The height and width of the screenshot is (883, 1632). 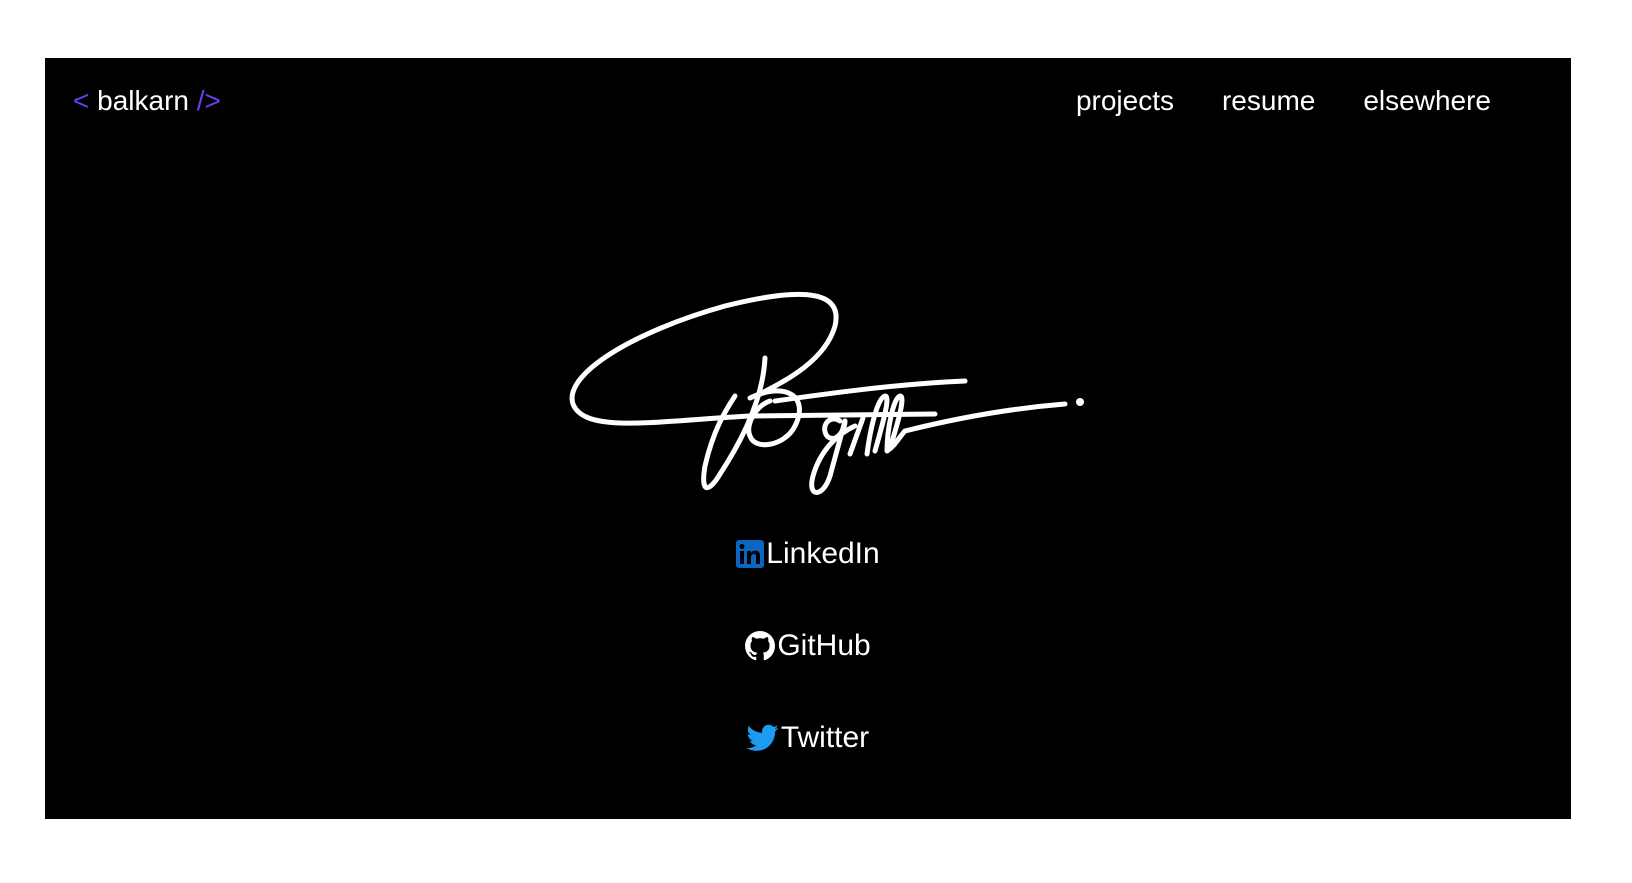 What do you see at coordinates (825, 737) in the screenshot?
I see `twitter-label: Twitter` at bounding box center [825, 737].